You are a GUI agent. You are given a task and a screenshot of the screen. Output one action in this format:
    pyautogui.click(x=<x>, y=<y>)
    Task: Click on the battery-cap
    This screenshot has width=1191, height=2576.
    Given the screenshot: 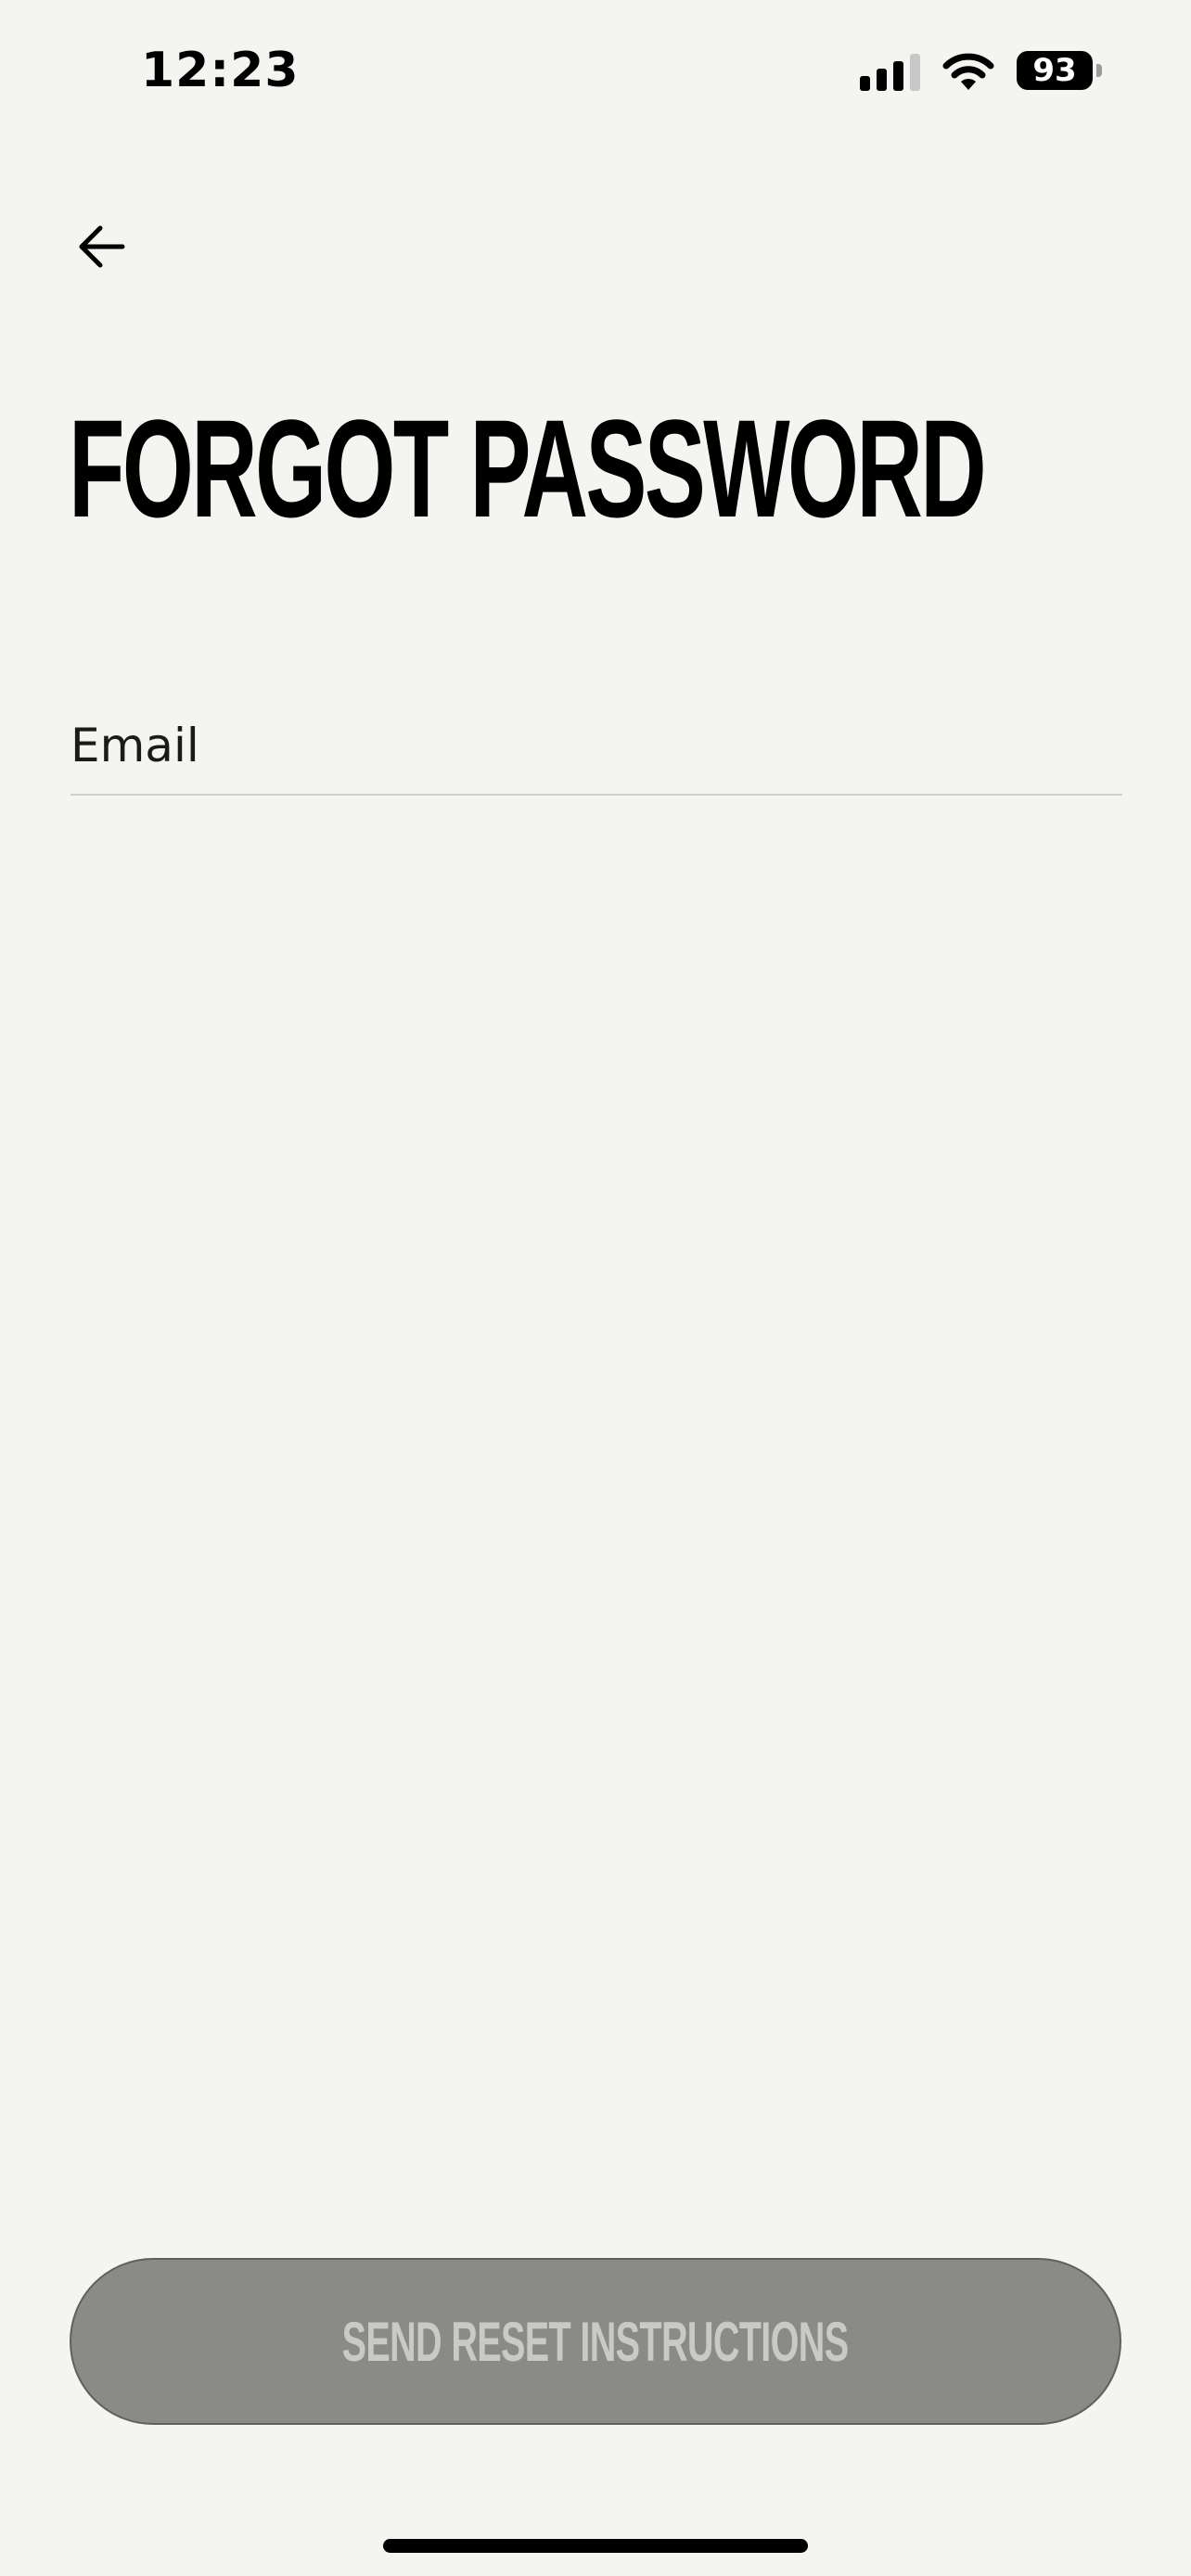 What is the action you would take?
    pyautogui.click(x=1099, y=71)
    